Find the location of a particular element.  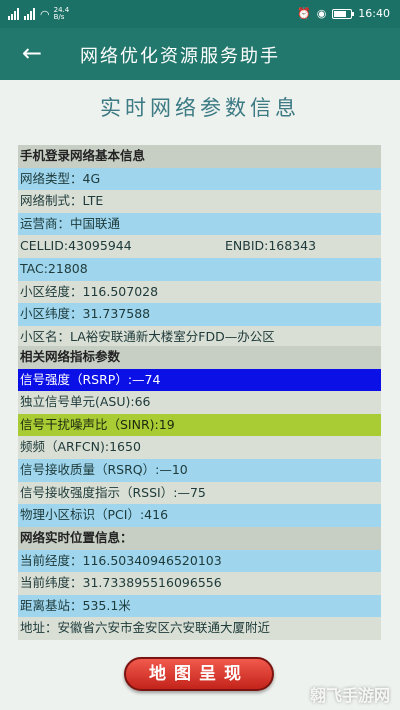

section-header: 手机登录网络基本信息 is located at coordinates (199, 156).